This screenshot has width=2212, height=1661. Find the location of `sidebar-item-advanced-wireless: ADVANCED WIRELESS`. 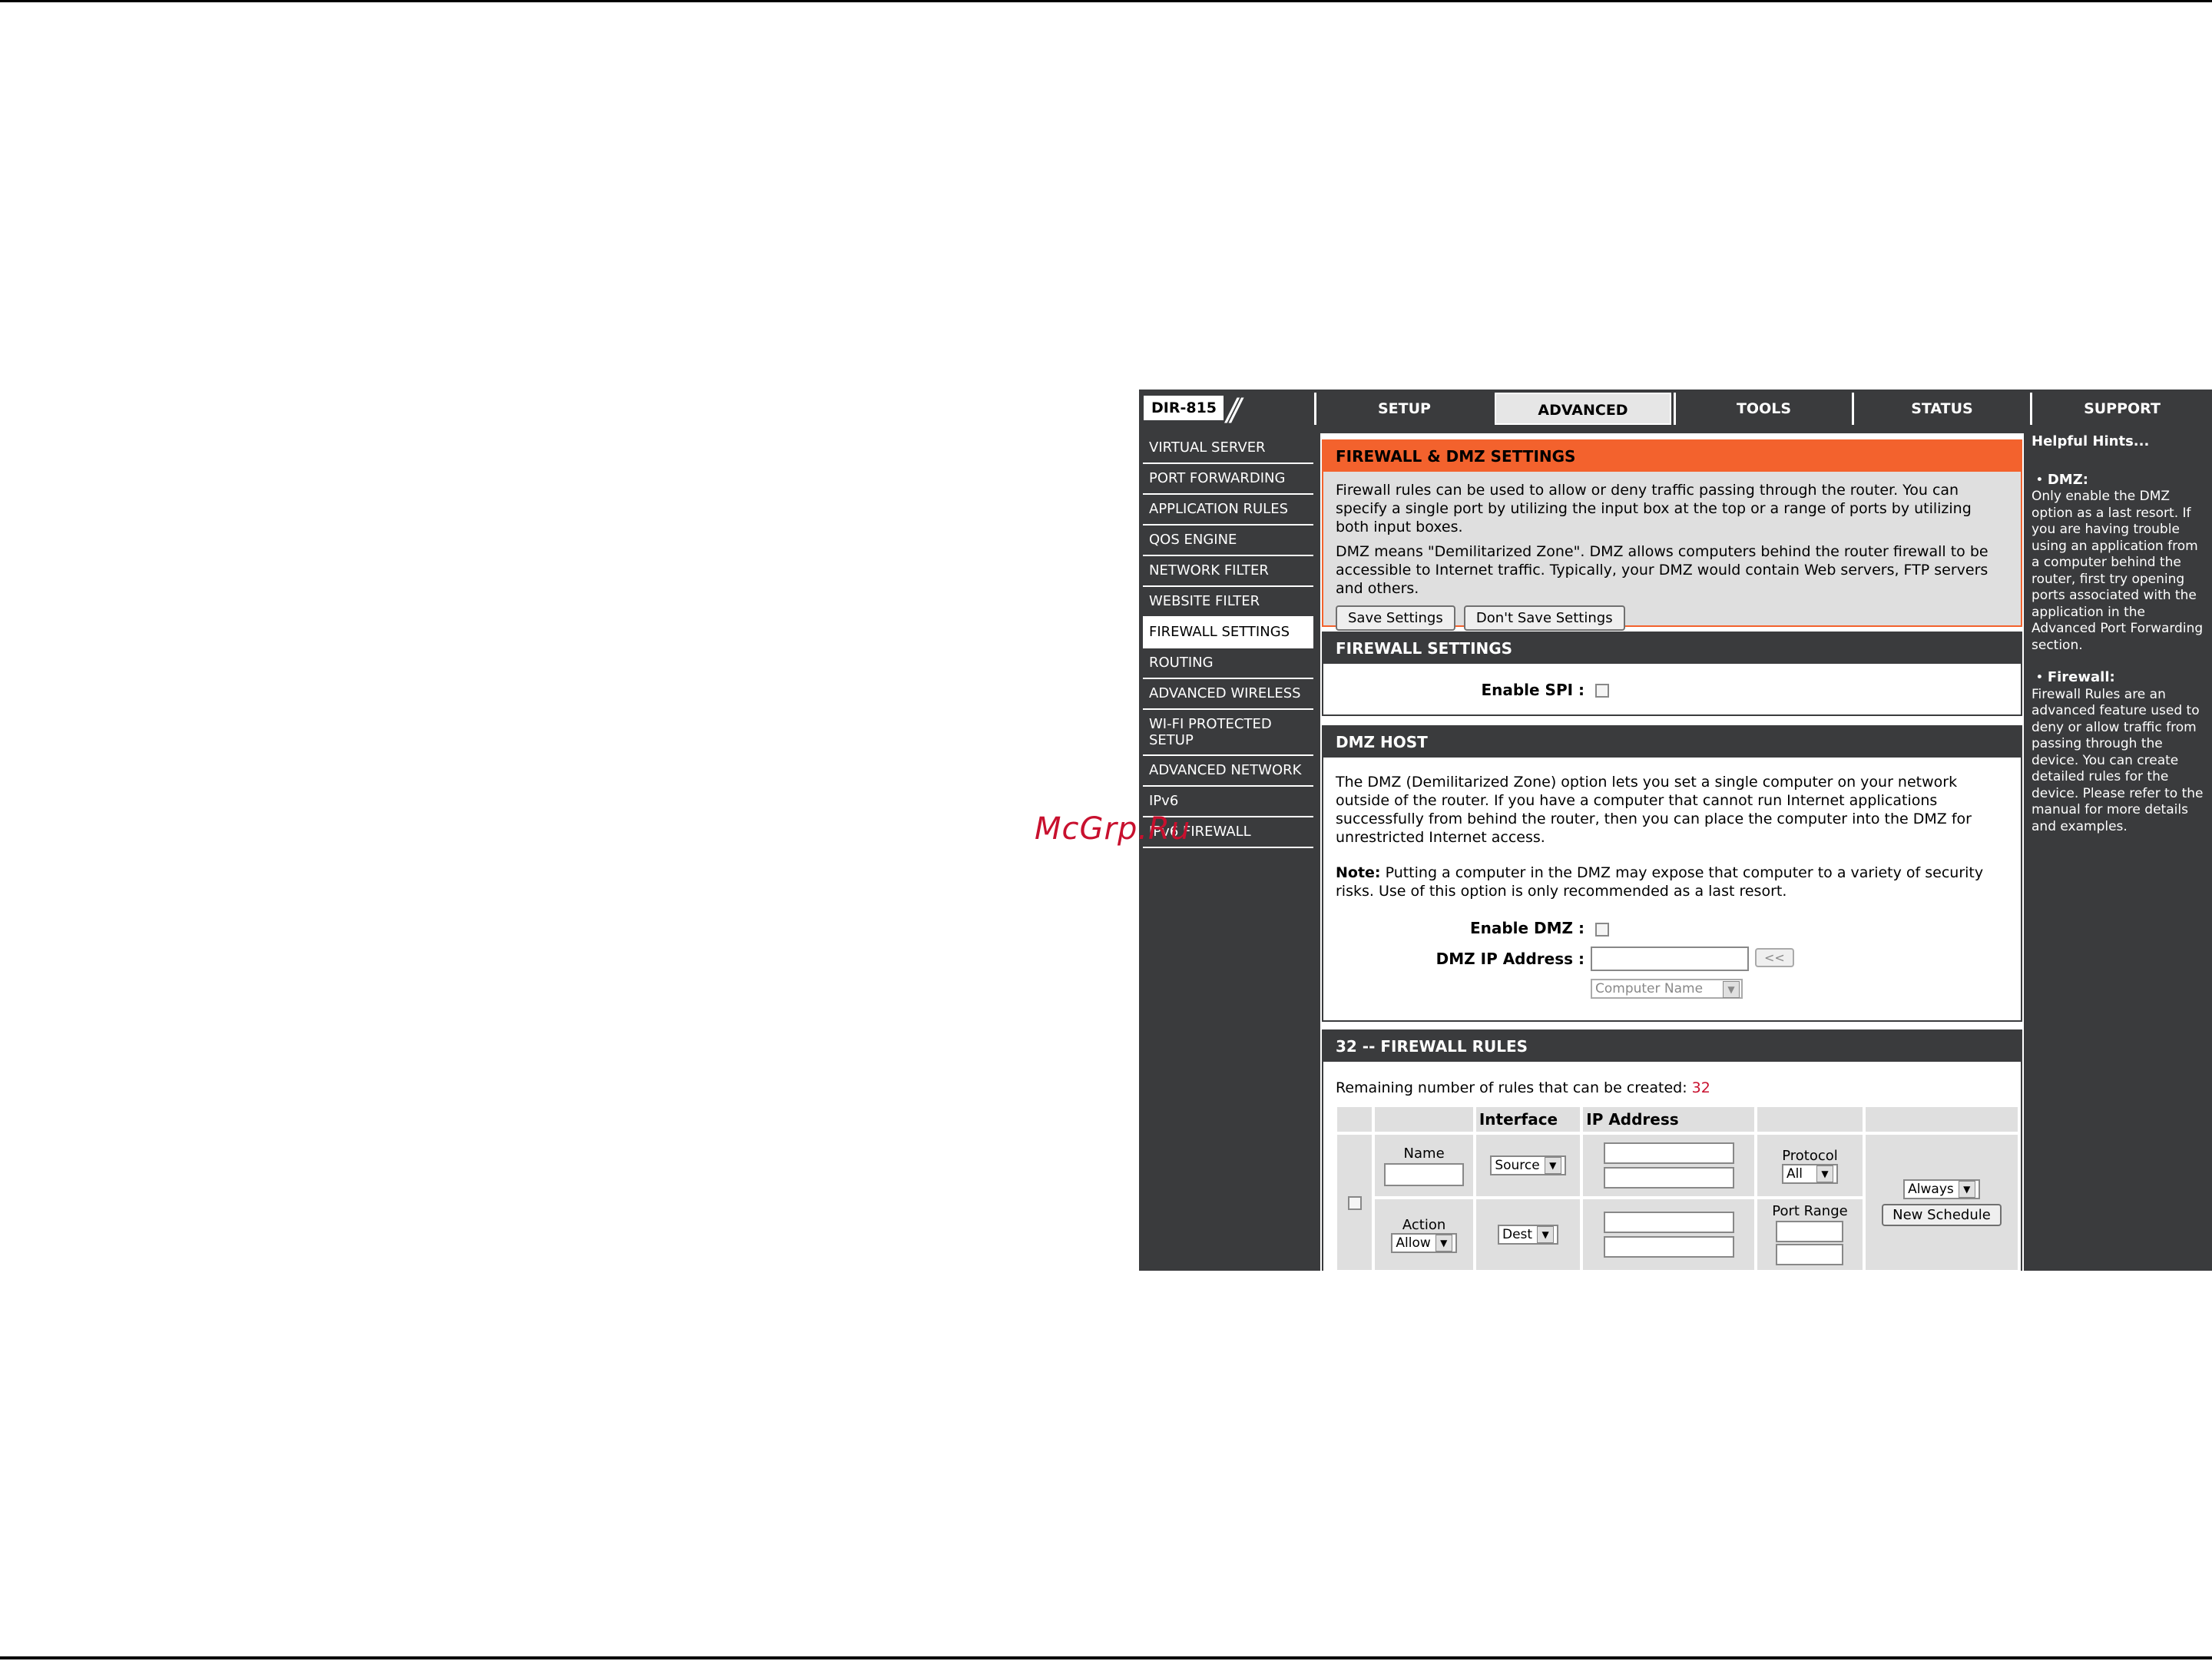

sidebar-item-advanced-wireless: ADVANCED WIRELESS is located at coordinates (1228, 694).